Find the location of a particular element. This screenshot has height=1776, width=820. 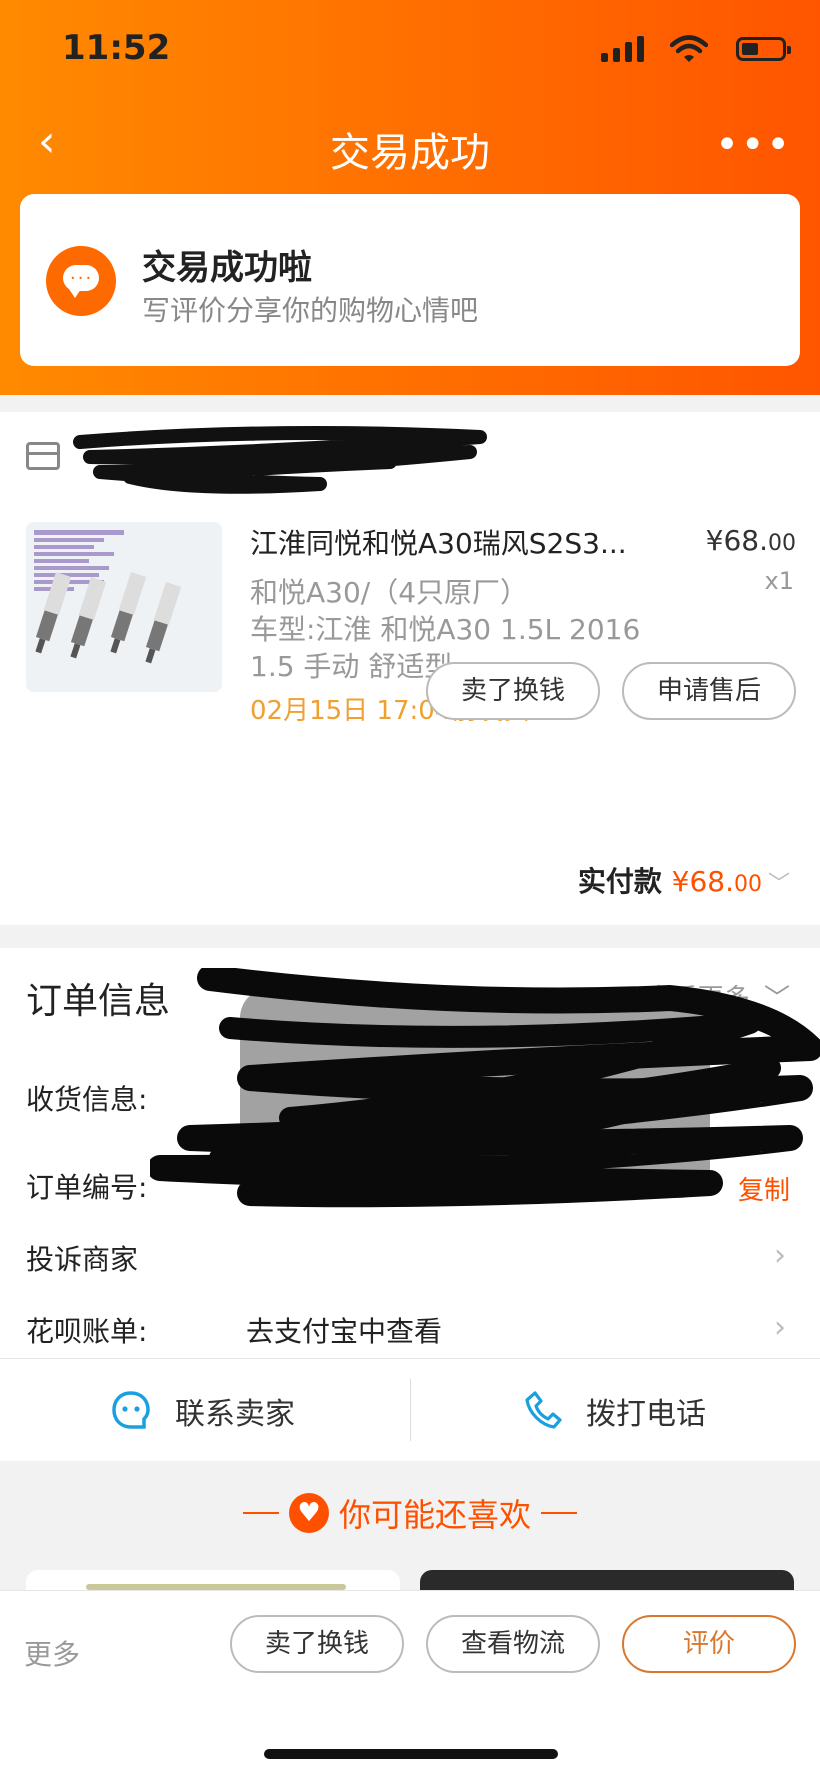

product-price: ¥68.00 is located at coordinates (751, 540).